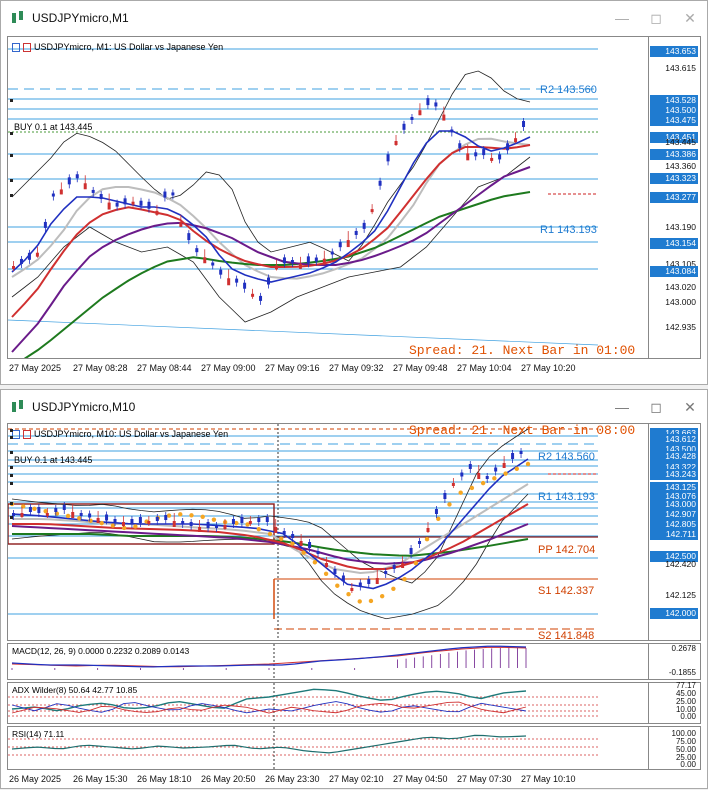  What do you see at coordinates (548, 779) in the screenshot?
I see `time-label: 27 May 10:10` at bounding box center [548, 779].